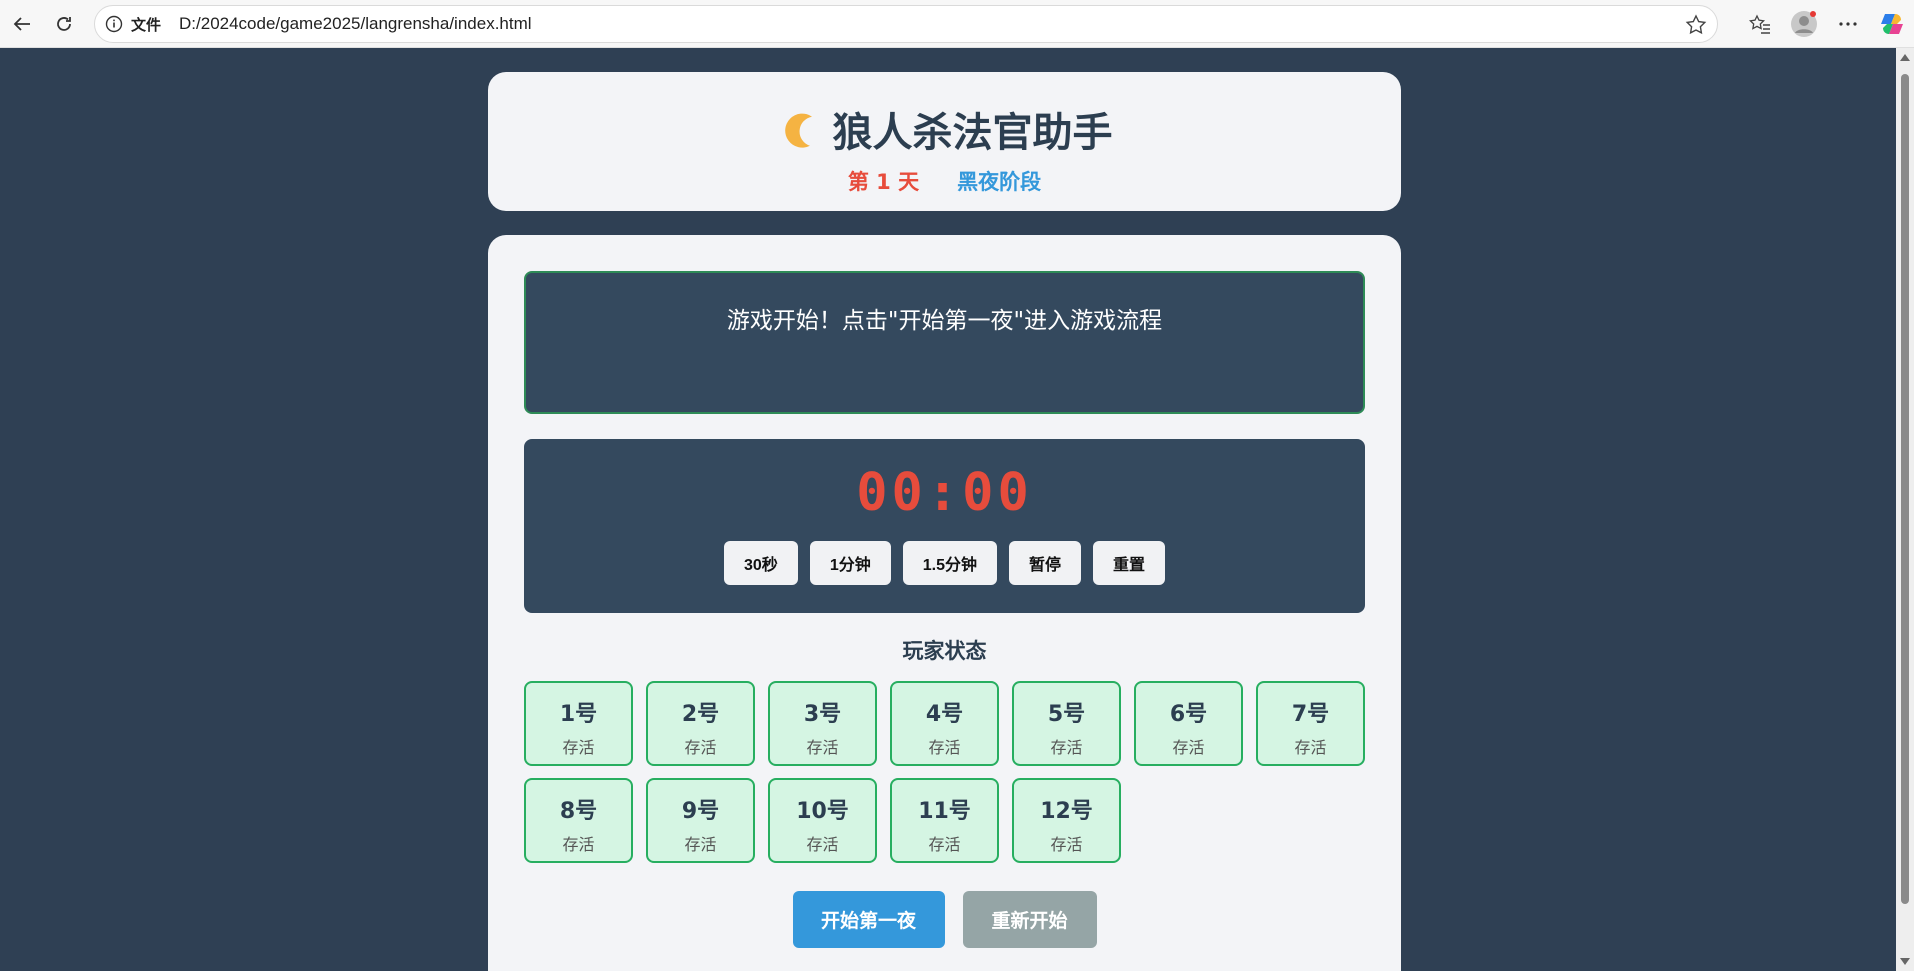 This screenshot has height=971, width=1914. I want to click on player-card-5: 5号存活, so click(1066, 723).